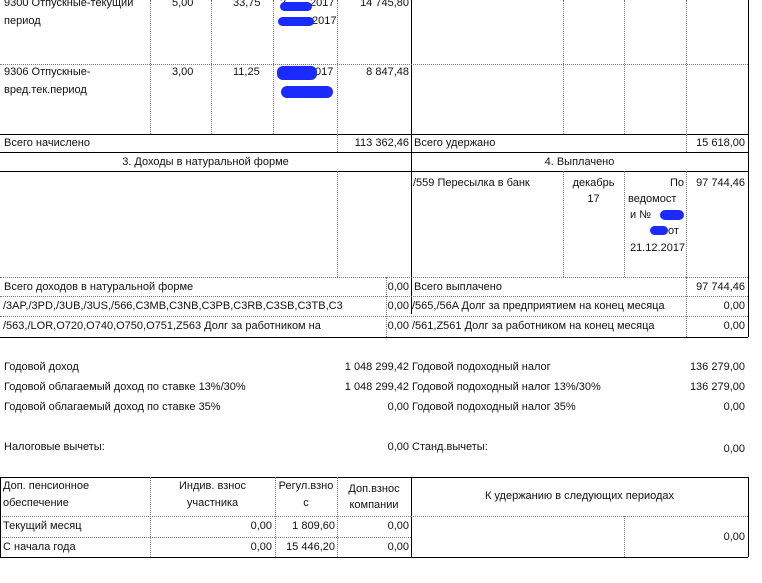 This screenshot has width=762, height=583. What do you see at coordinates (41, 367) in the screenshot?
I see `annual-income-label: Годовой доход` at bounding box center [41, 367].